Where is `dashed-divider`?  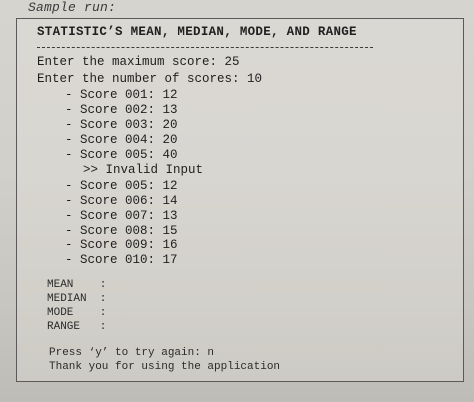
dashed-divider is located at coordinates (205, 47).